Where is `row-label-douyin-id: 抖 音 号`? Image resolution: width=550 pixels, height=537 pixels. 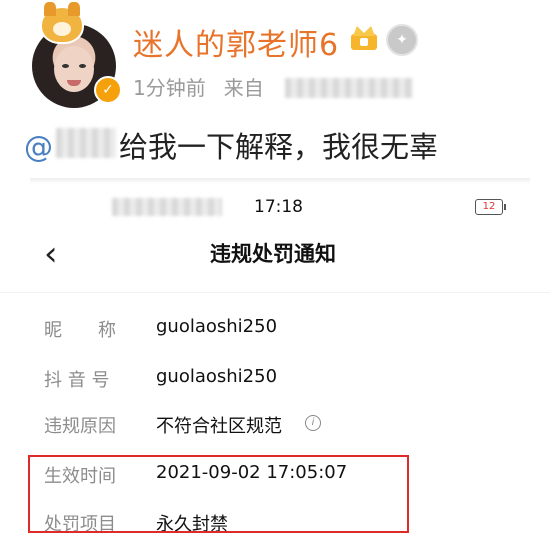 row-label-douyin-id: 抖 音 号 is located at coordinates (77, 380).